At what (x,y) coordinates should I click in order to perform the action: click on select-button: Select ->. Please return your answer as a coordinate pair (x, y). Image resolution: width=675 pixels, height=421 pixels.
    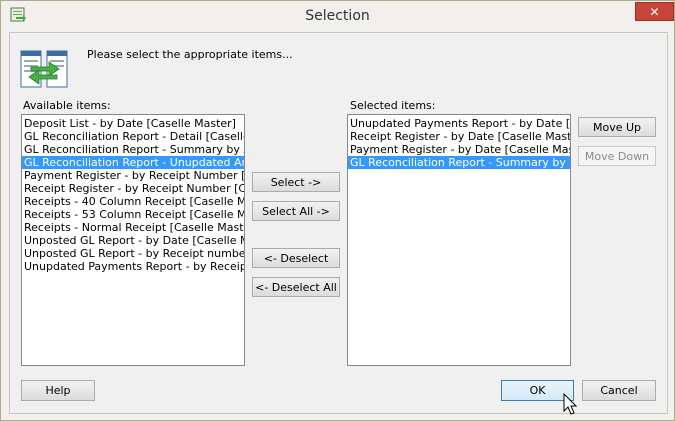
    Looking at the image, I should click on (296, 182).